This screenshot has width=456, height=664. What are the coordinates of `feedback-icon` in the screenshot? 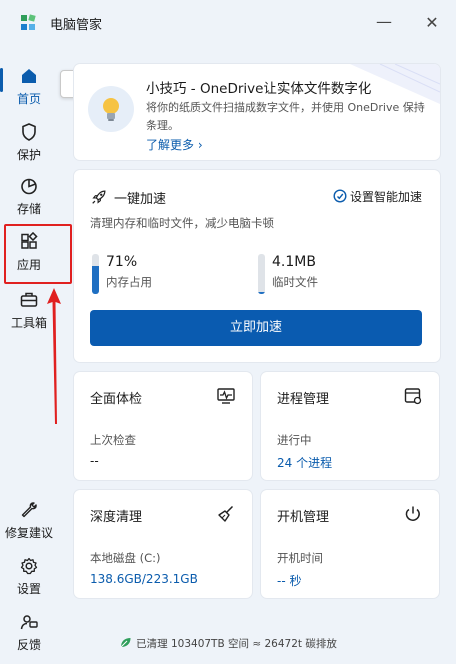 It's located at (29, 622).